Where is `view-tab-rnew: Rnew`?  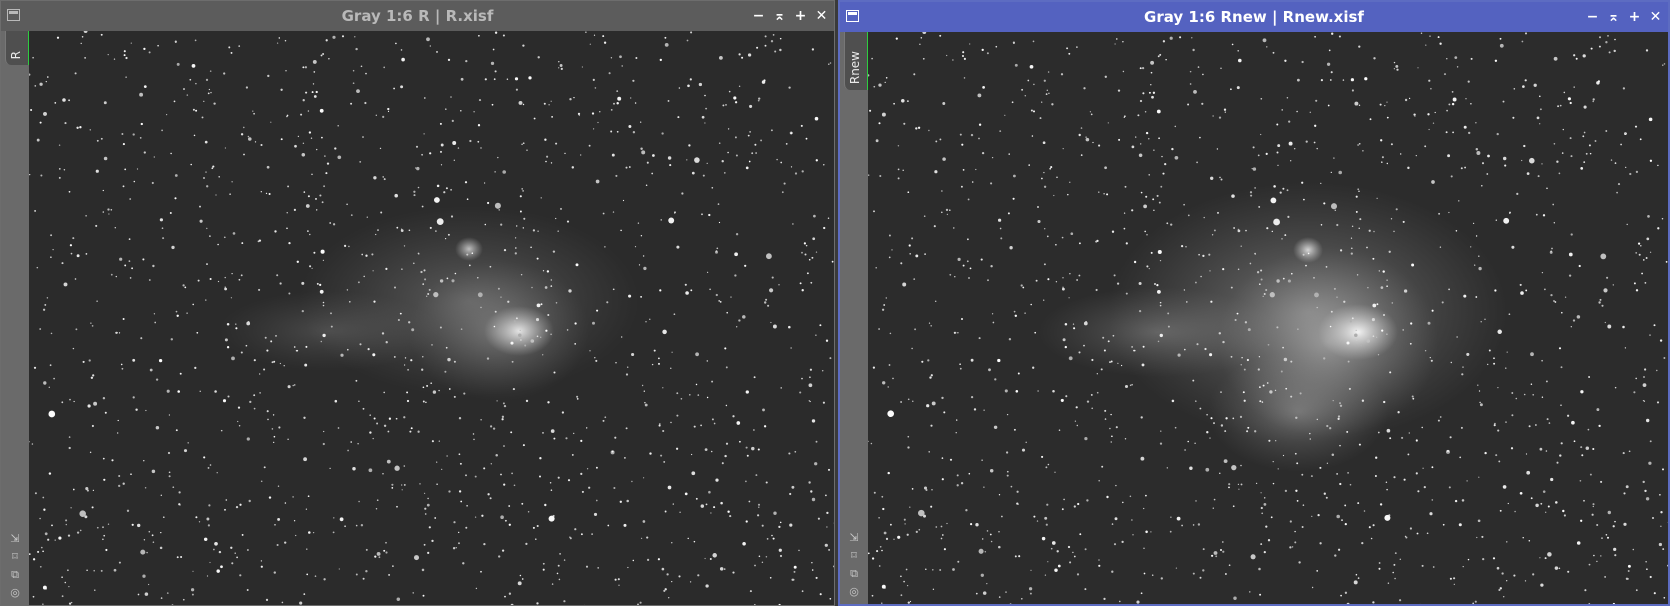
view-tab-rnew: Rnew is located at coordinates (856, 61).